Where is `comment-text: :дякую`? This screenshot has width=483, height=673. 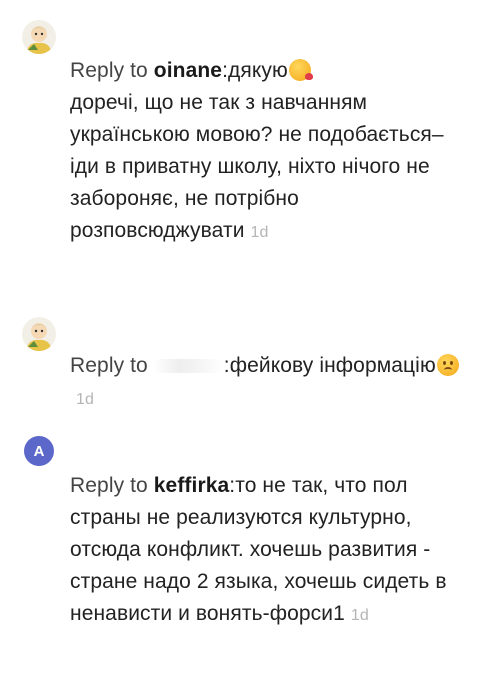
comment-text: :дякую is located at coordinates (255, 70).